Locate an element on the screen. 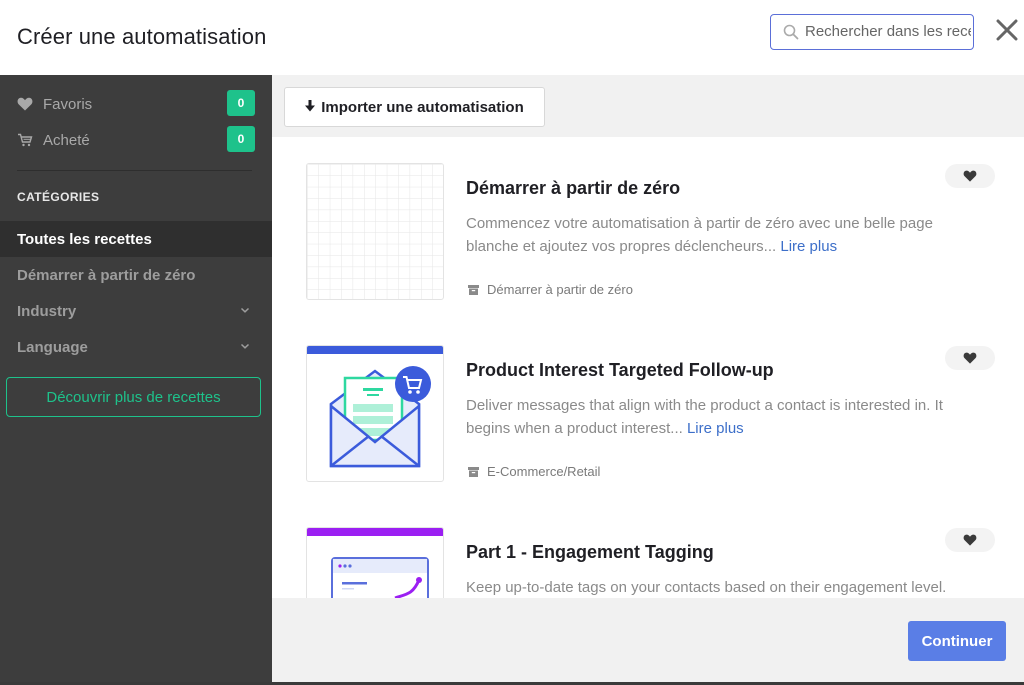 This screenshot has width=1024, height=685. sidebar-item-favorites: Favoris 0 is located at coordinates (136, 103).